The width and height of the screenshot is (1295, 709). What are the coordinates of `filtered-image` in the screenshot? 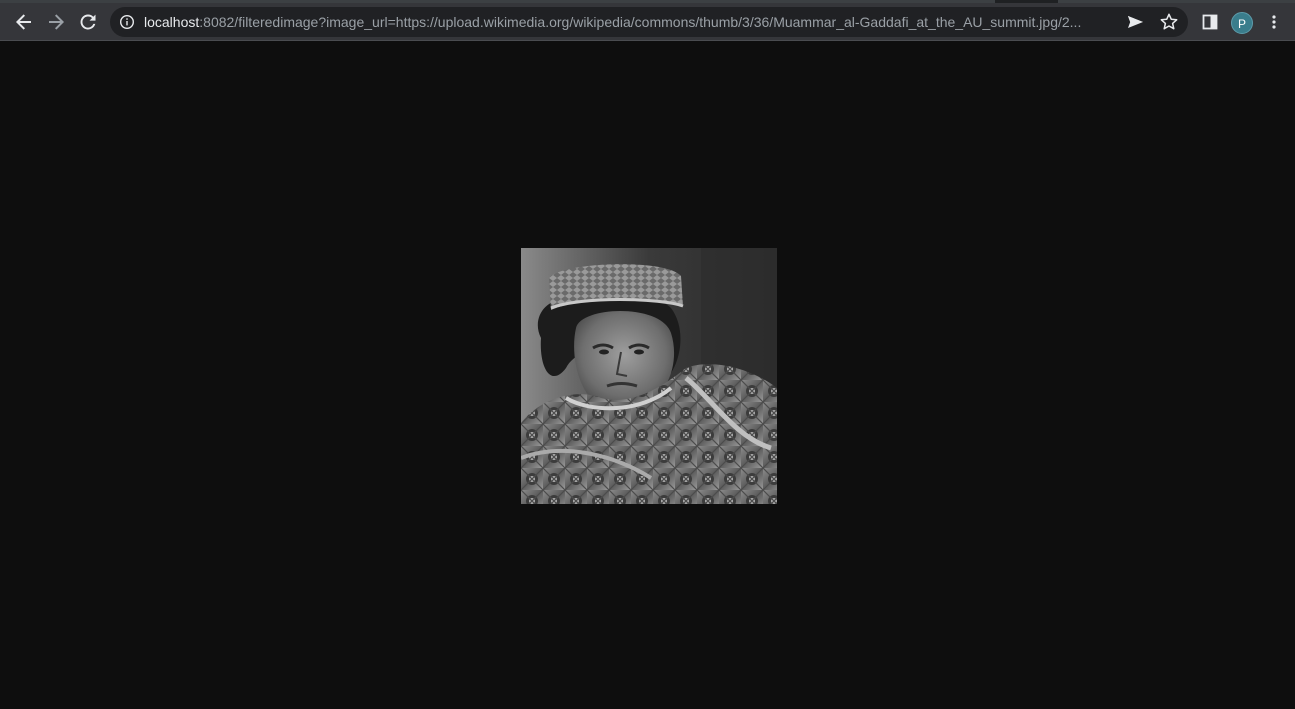 It's located at (649, 376).